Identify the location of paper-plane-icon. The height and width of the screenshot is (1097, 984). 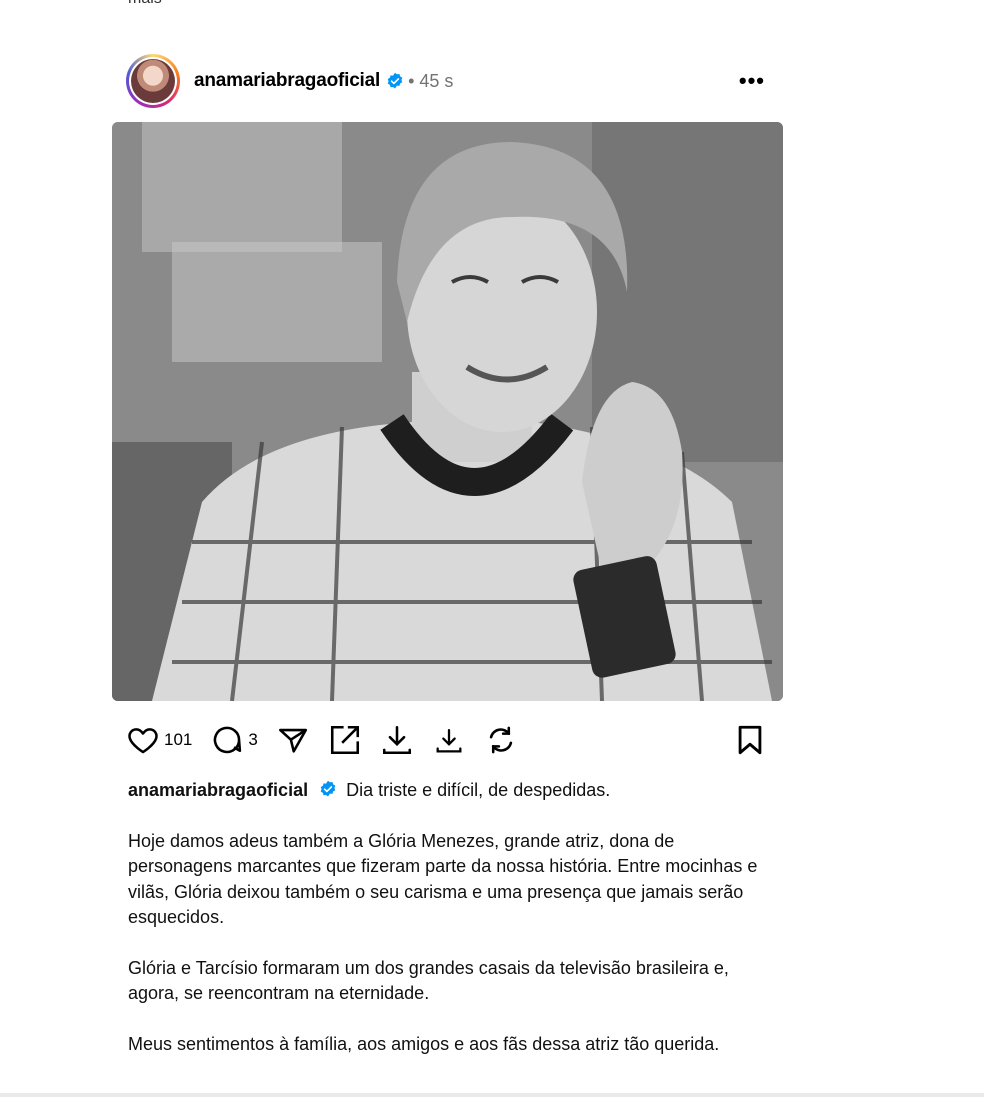
(292, 740).